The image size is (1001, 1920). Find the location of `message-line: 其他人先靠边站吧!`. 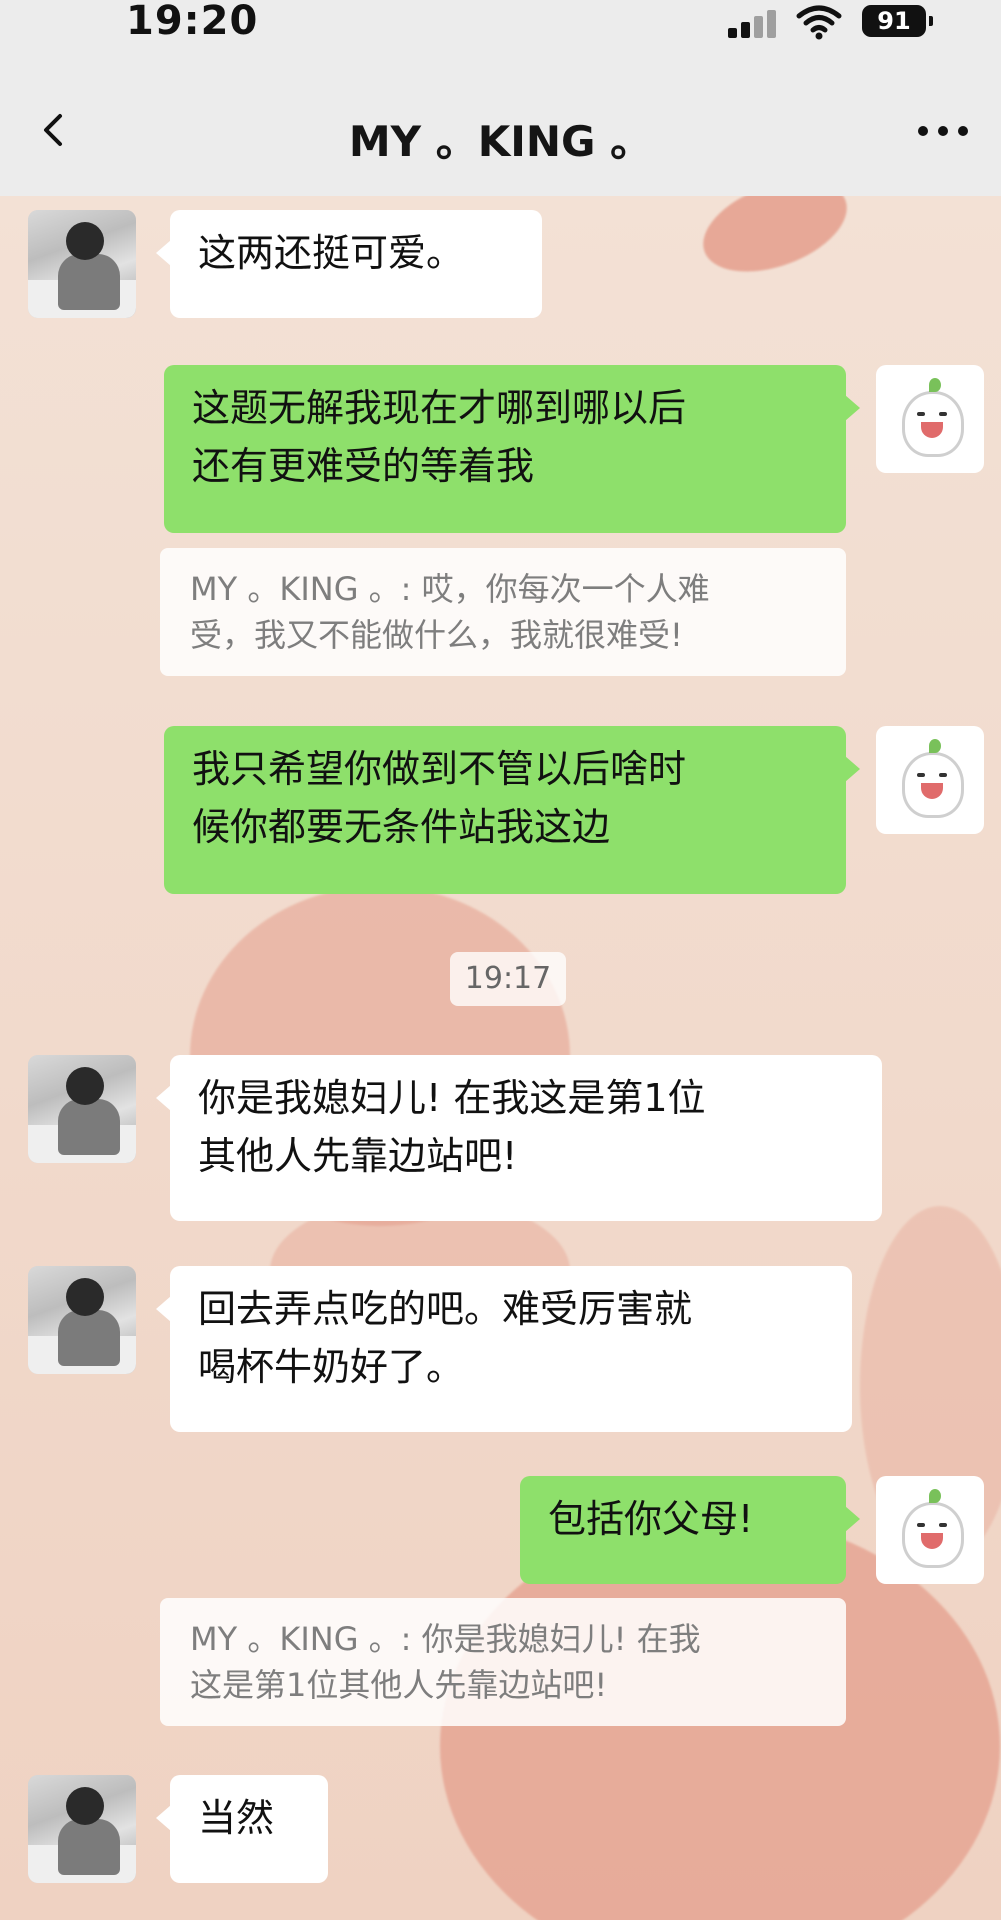

message-line: 其他人先靠边站吧! is located at coordinates (358, 1156).